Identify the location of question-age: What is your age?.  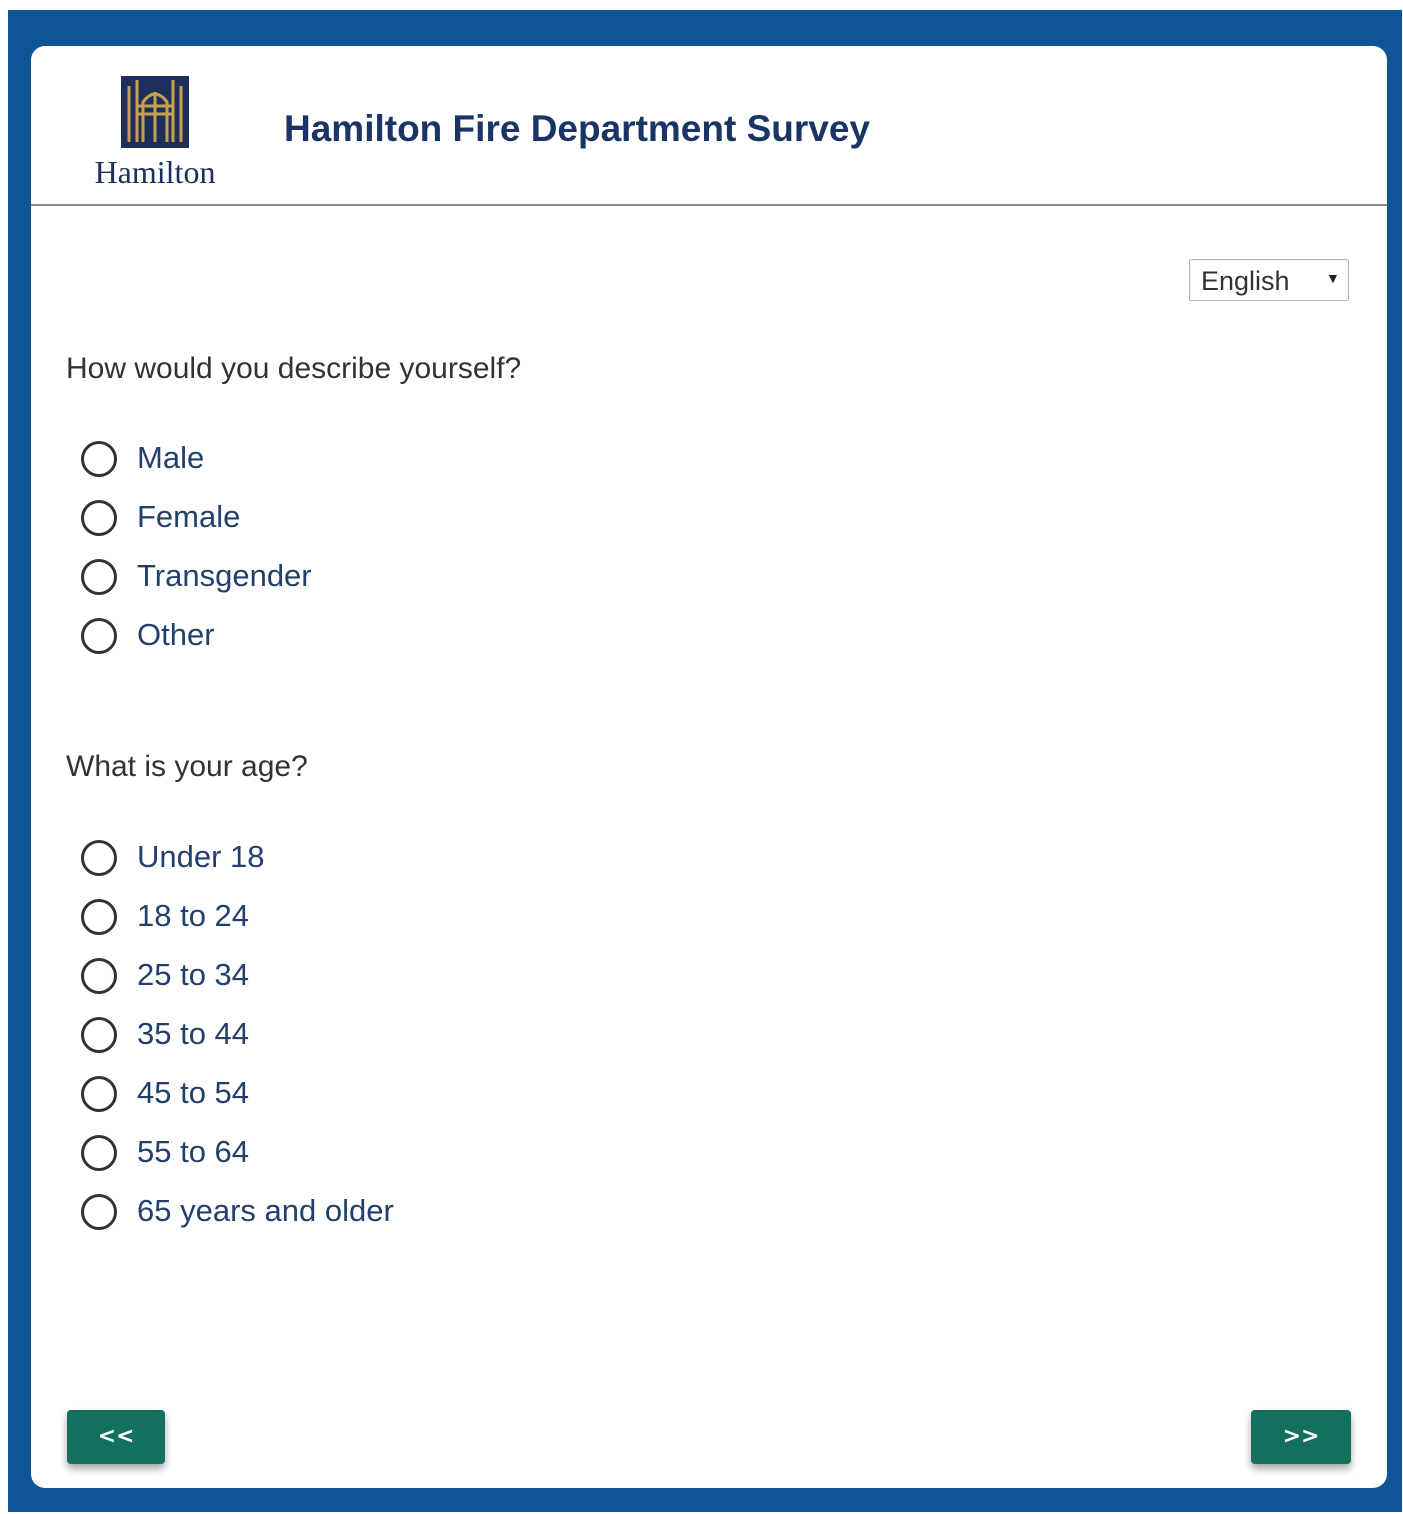
(187, 766).